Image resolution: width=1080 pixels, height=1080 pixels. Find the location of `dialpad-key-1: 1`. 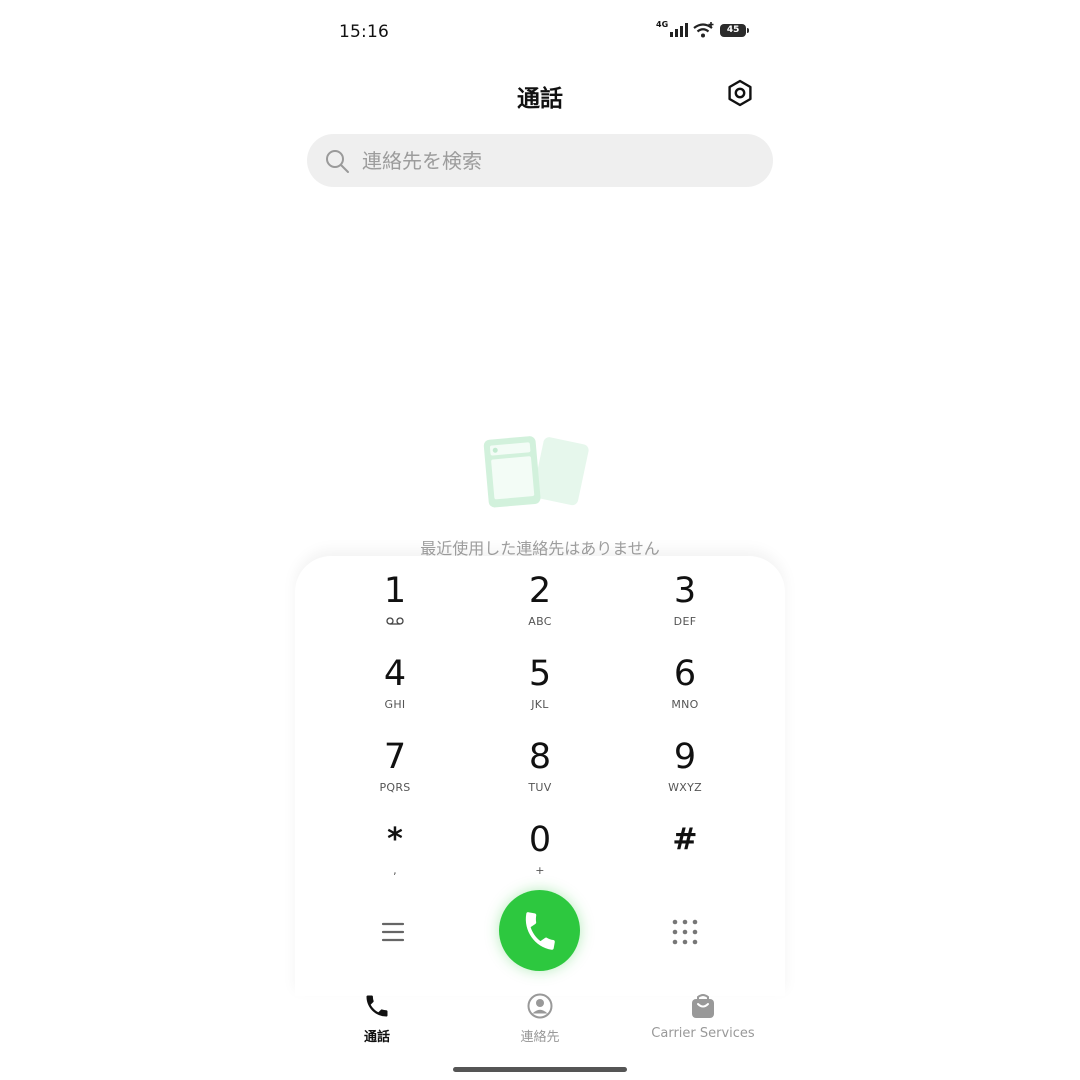

dialpad-key-1: 1 is located at coordinates (395, 607).